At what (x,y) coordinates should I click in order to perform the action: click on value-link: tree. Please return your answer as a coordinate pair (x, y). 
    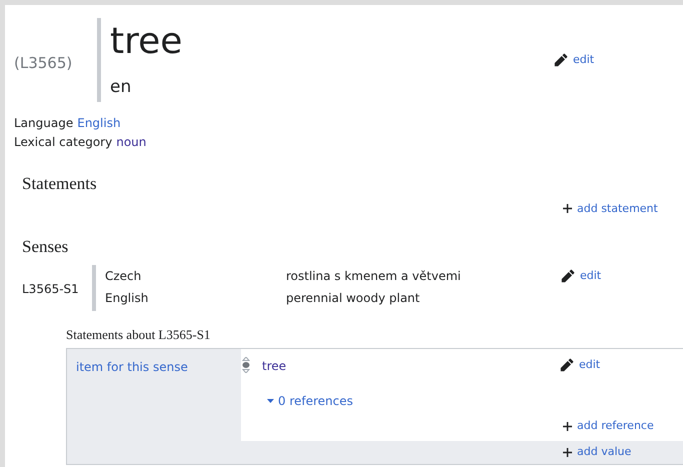
    Looking at the image, I should click on (405, 366).